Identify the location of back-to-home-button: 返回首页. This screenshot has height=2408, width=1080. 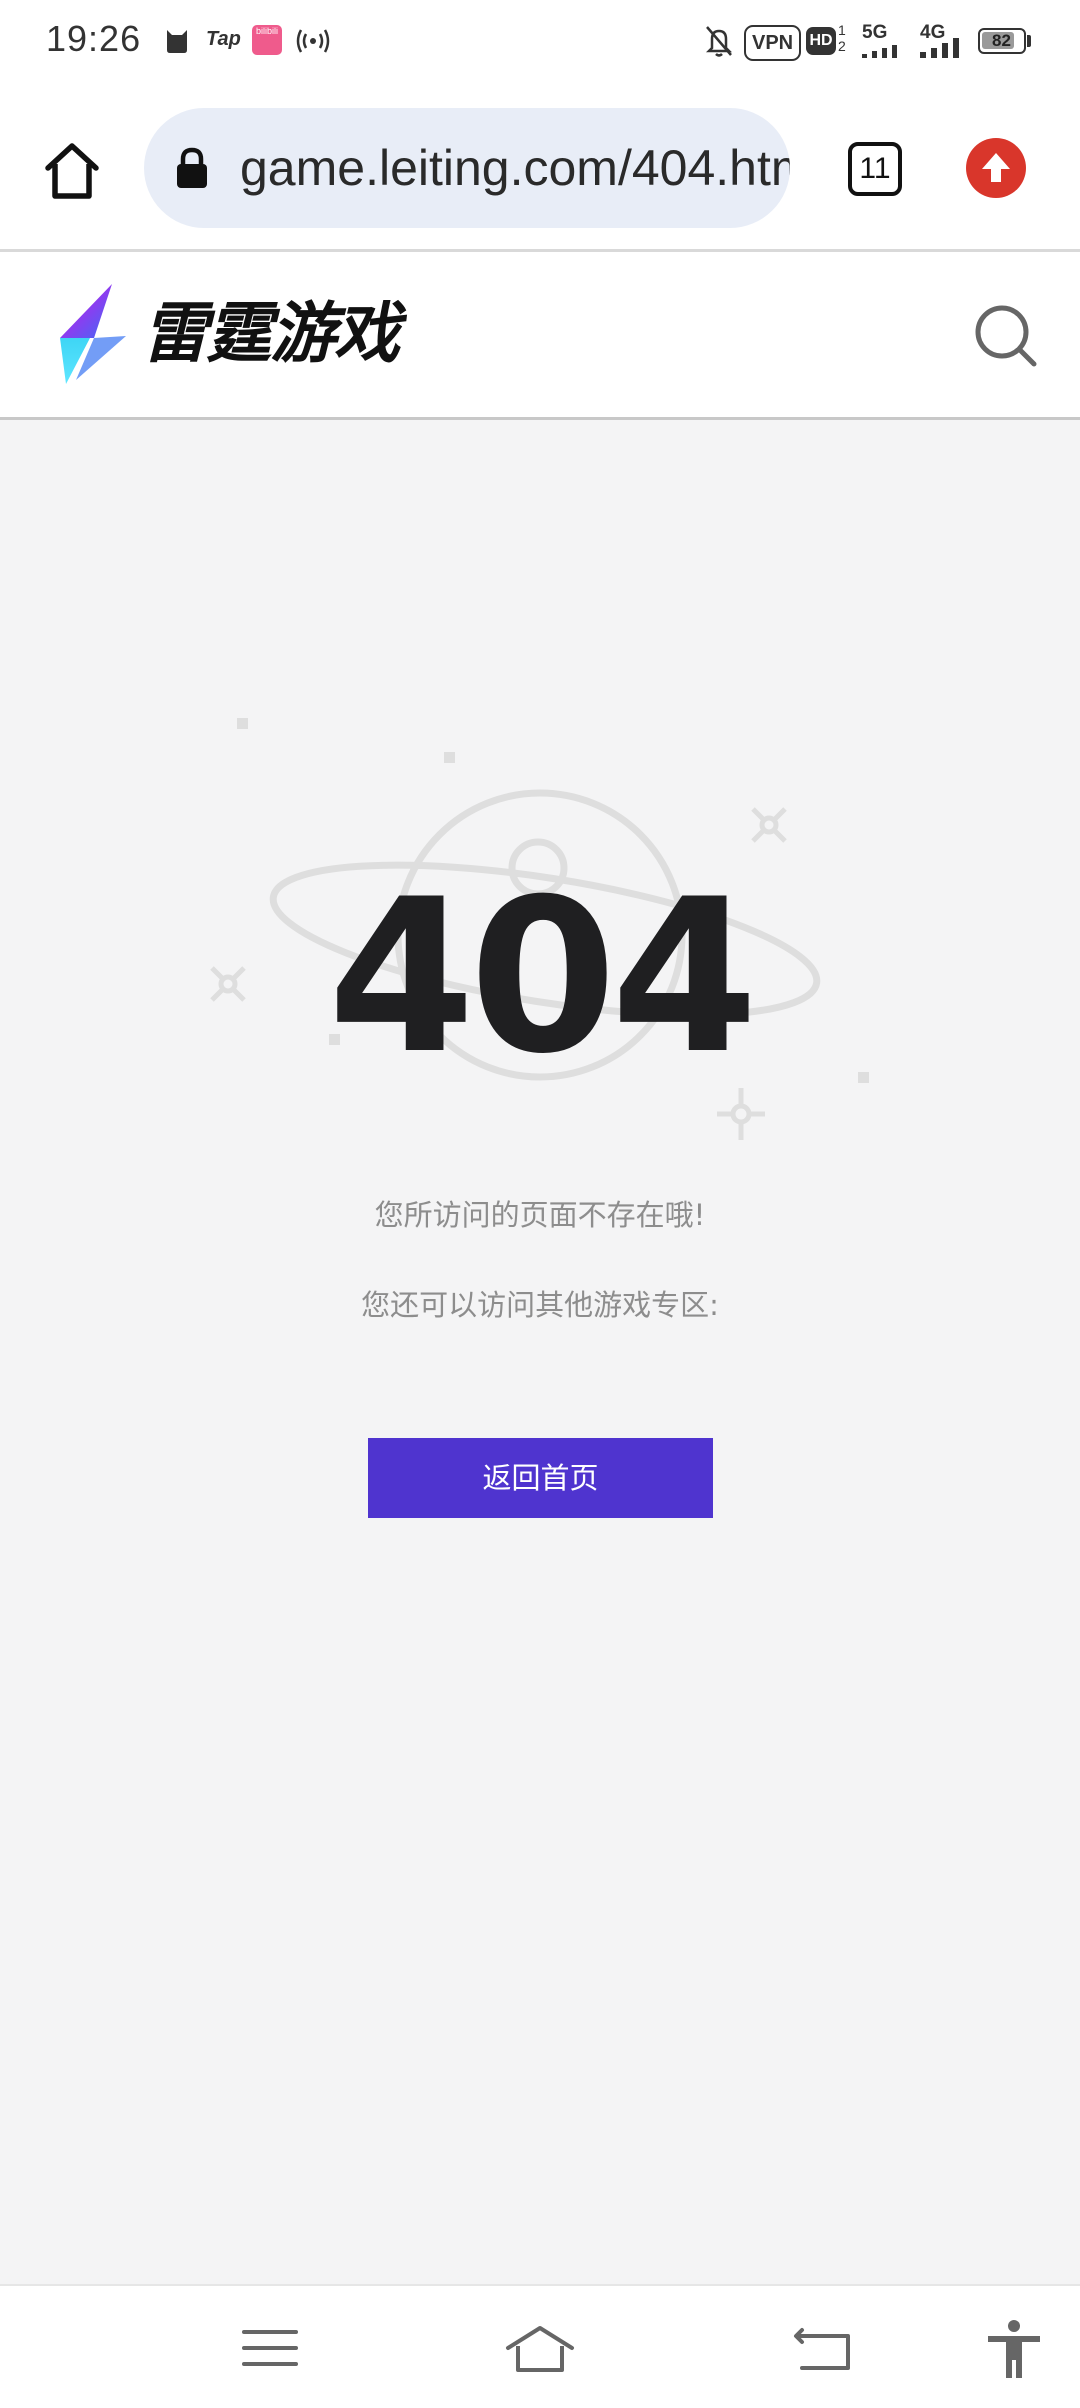
(540, 1478).